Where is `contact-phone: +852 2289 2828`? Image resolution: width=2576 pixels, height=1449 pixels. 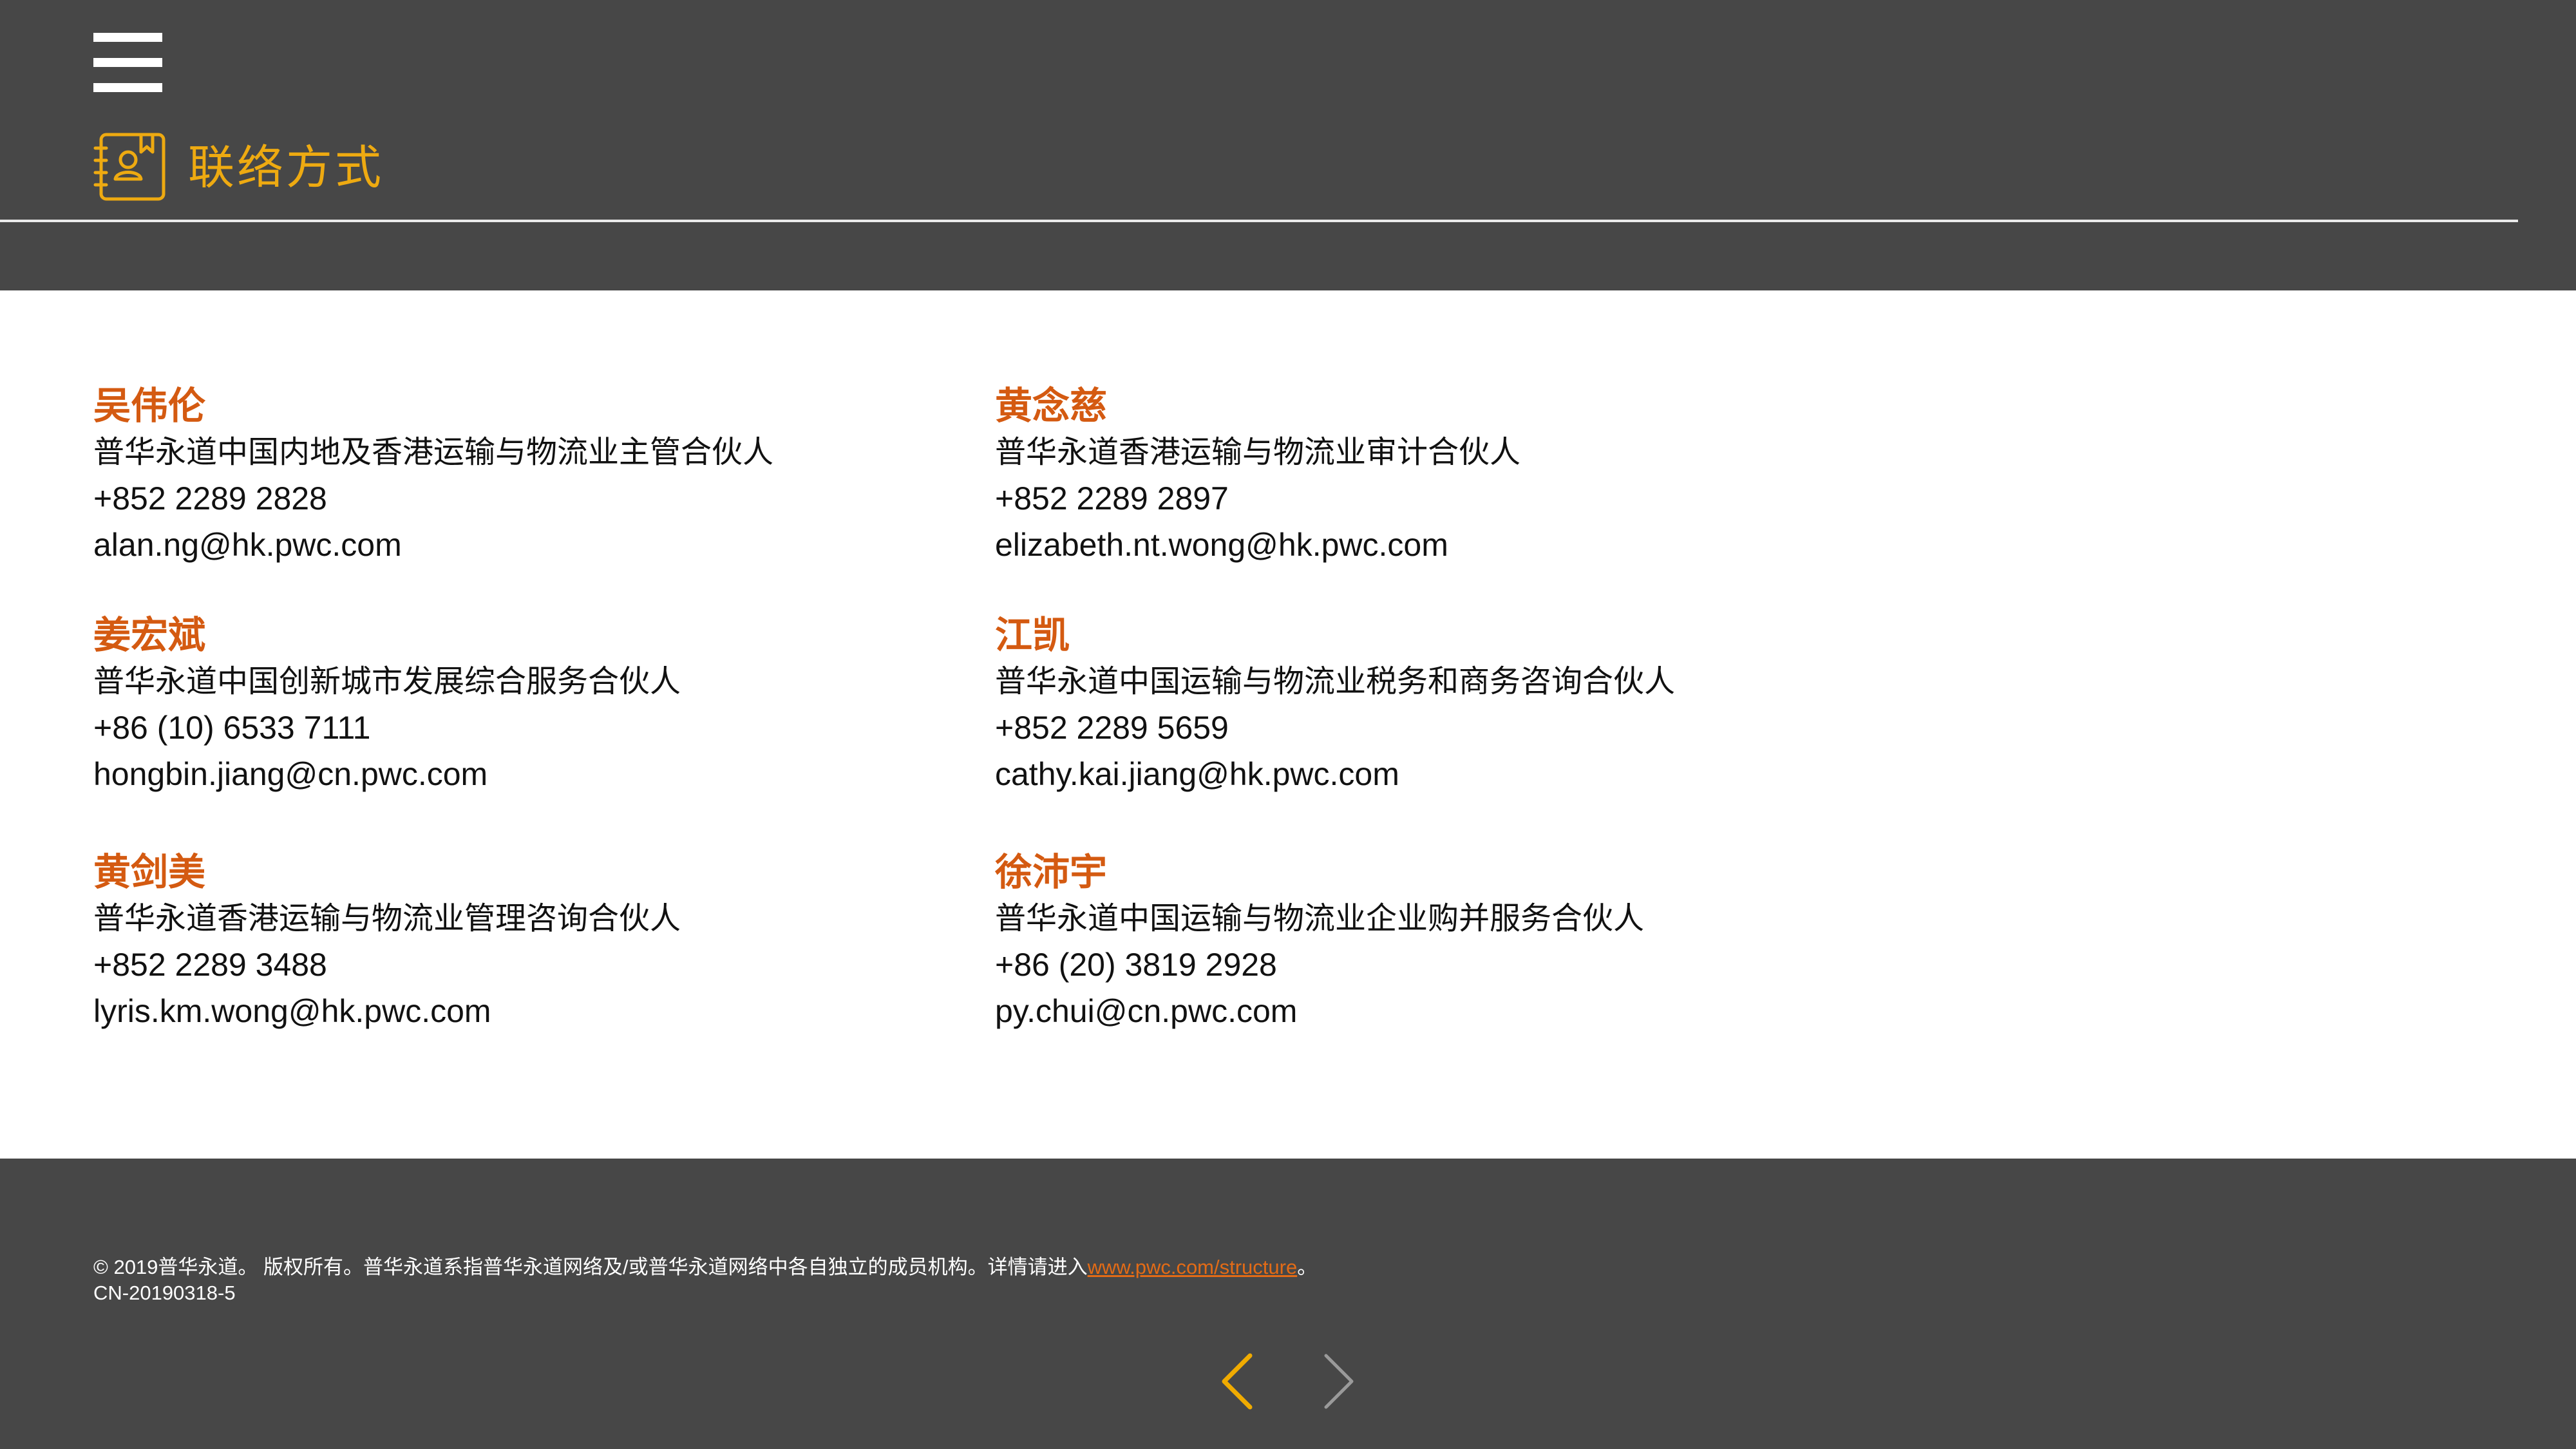 contact-phone: +852 2289 2828 is located at coordinates (210, 498).